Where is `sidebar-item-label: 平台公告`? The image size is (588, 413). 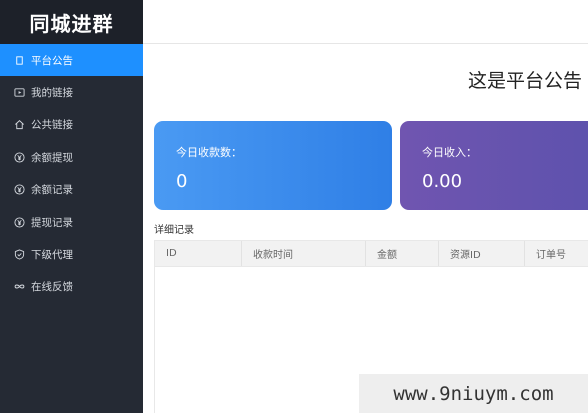 sidebar-item-label: 平台公告 is located at coordinates (52, 60).